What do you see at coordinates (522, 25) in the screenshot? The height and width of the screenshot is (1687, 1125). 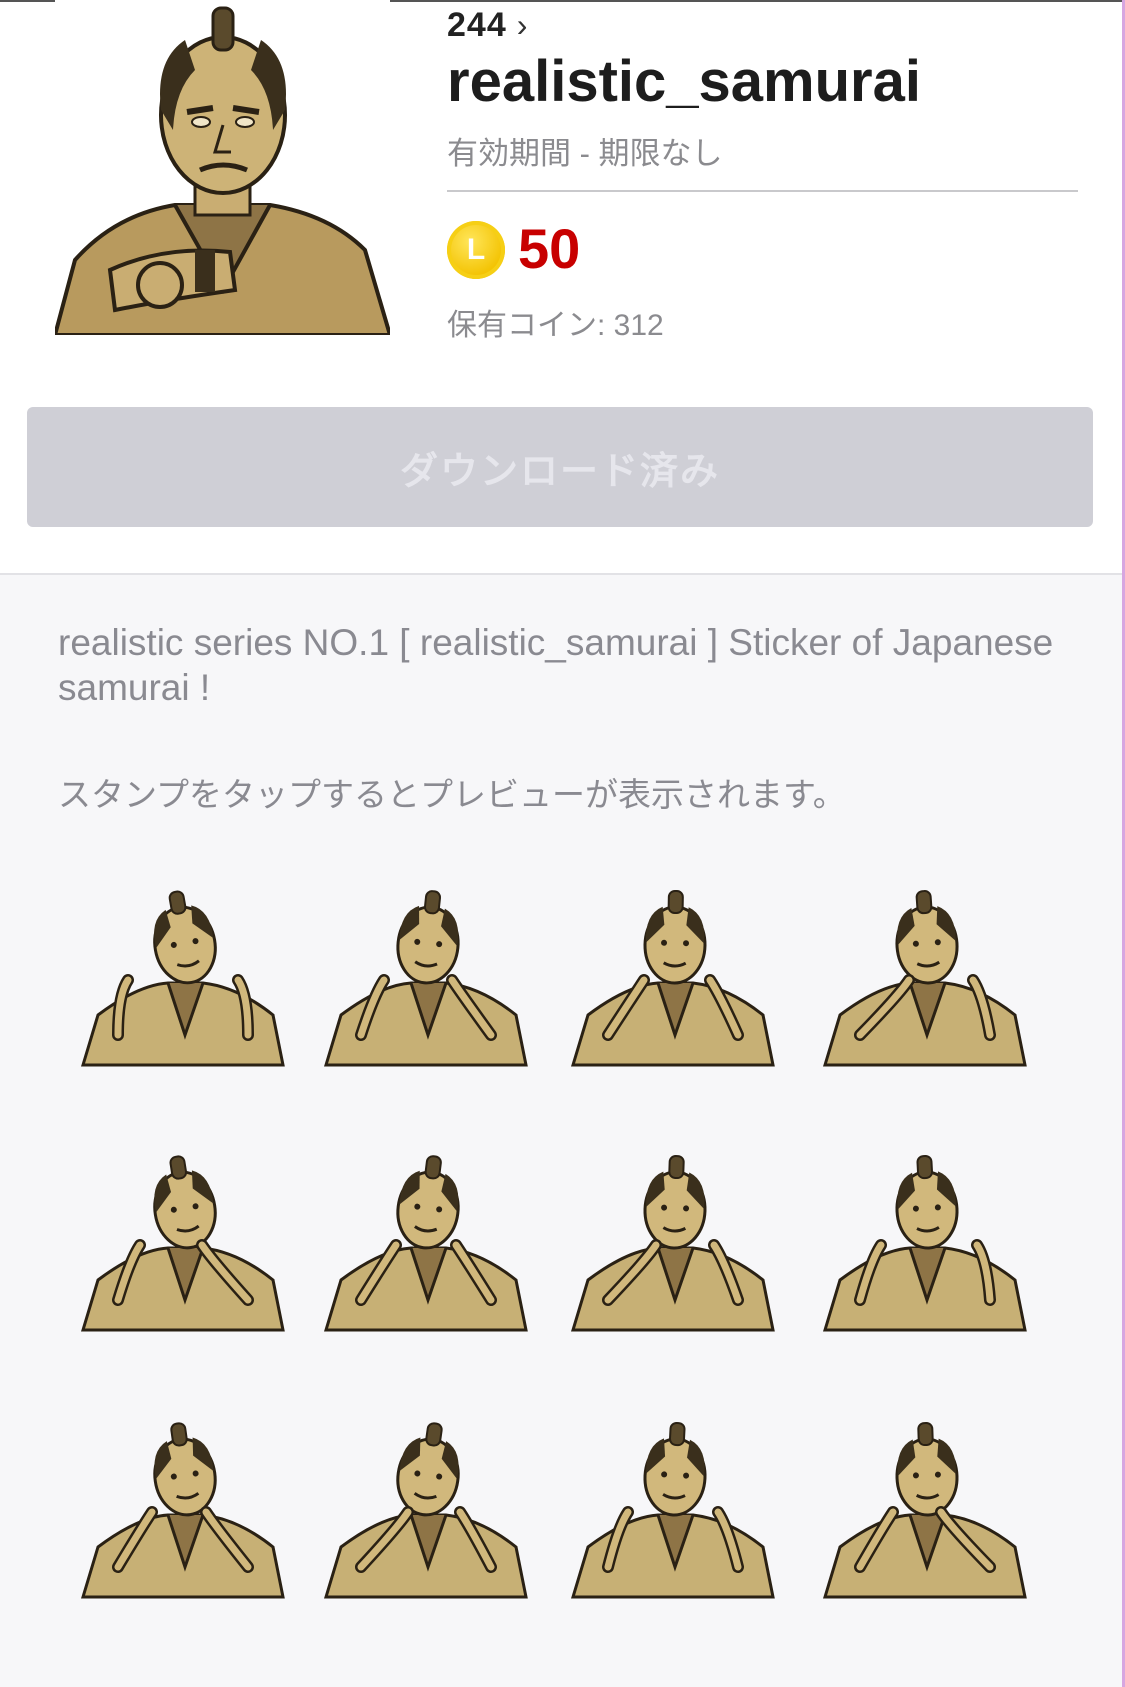 I see `chevron-right-icon: ›` at bounding box center [522, 25].